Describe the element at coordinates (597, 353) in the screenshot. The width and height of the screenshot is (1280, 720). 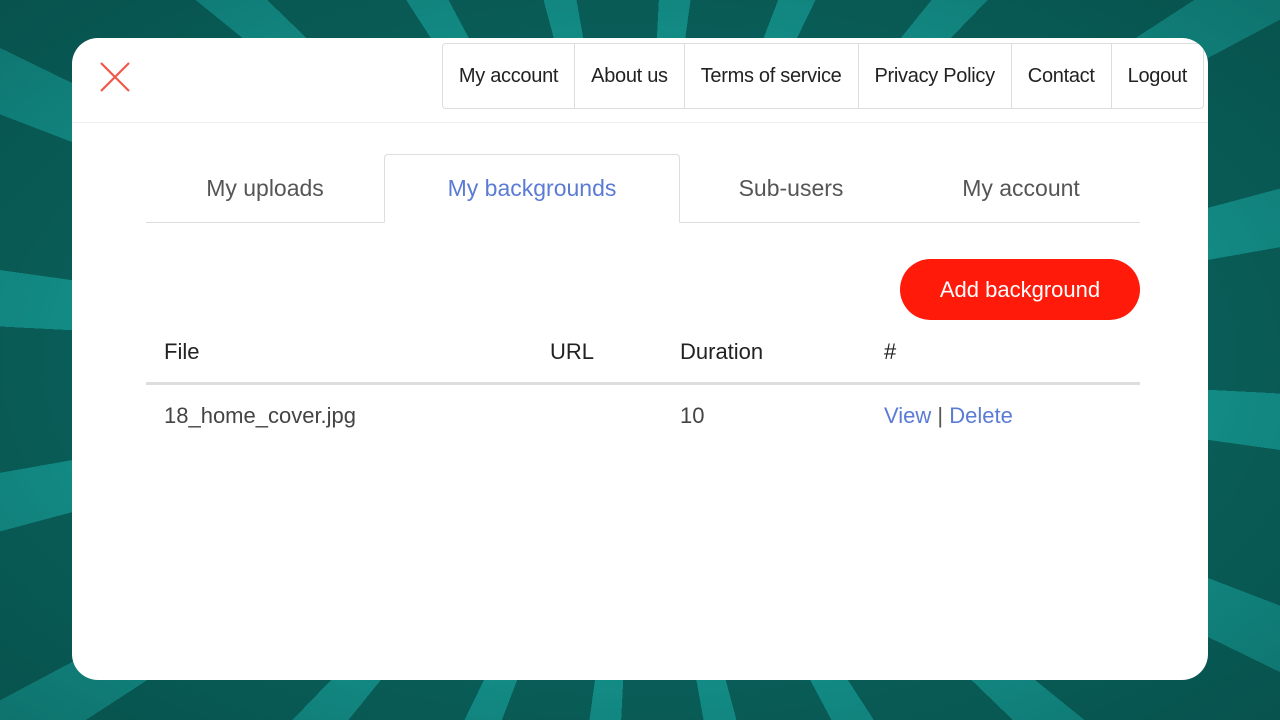
I see `column-header-url: URL` at that location.